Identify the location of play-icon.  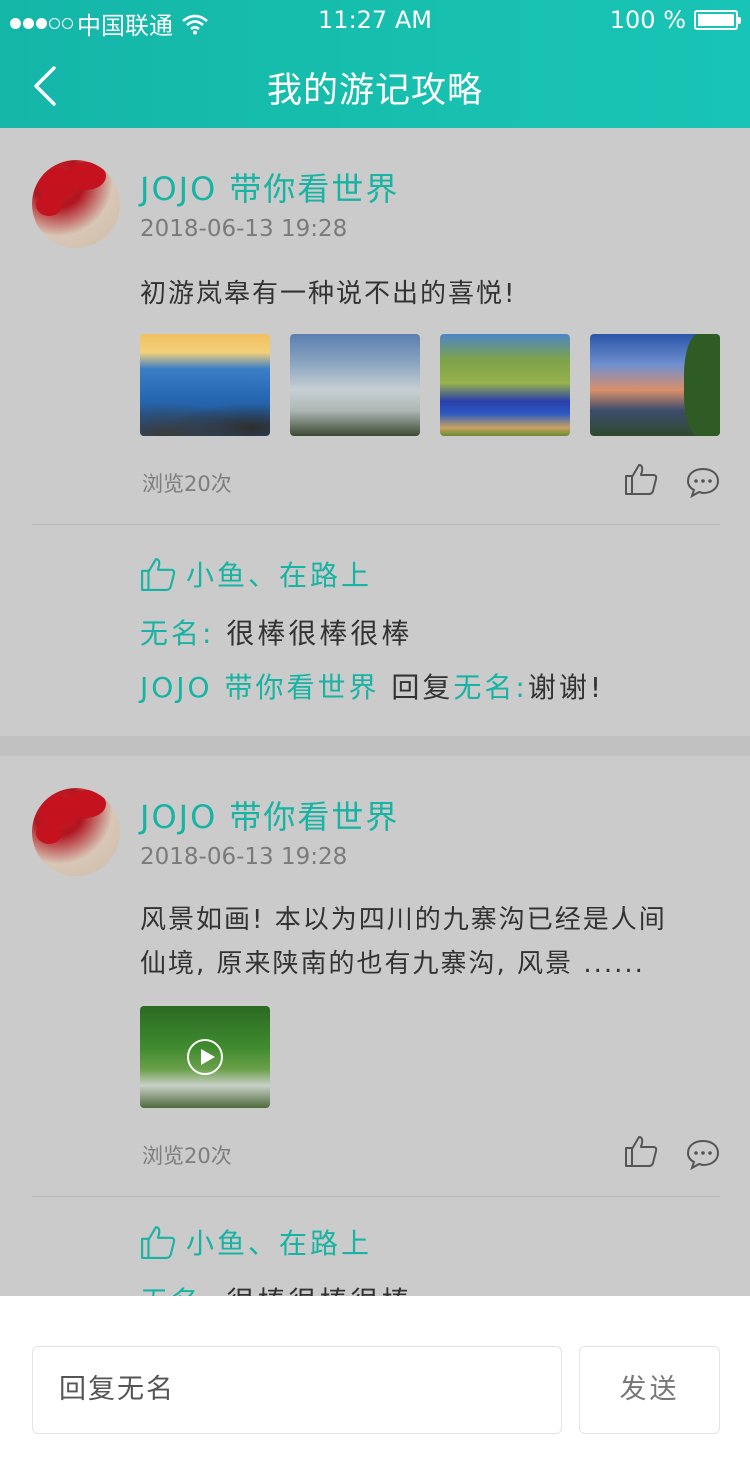
(205, 1057).